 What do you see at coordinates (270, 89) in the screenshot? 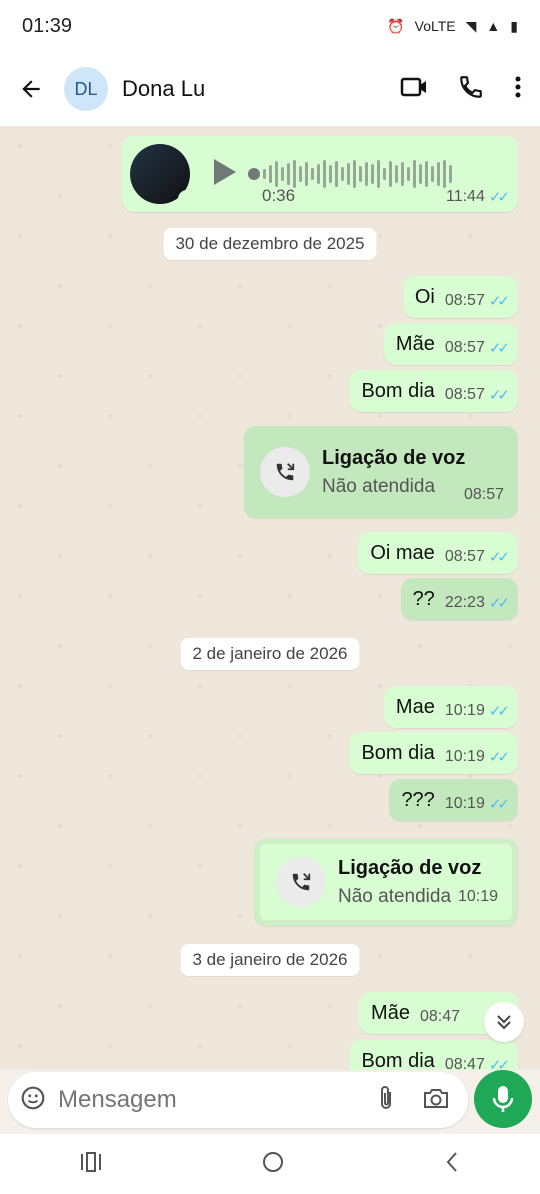
I see `chat-header: DL Dona Lu` at bounding box center [270, 89].